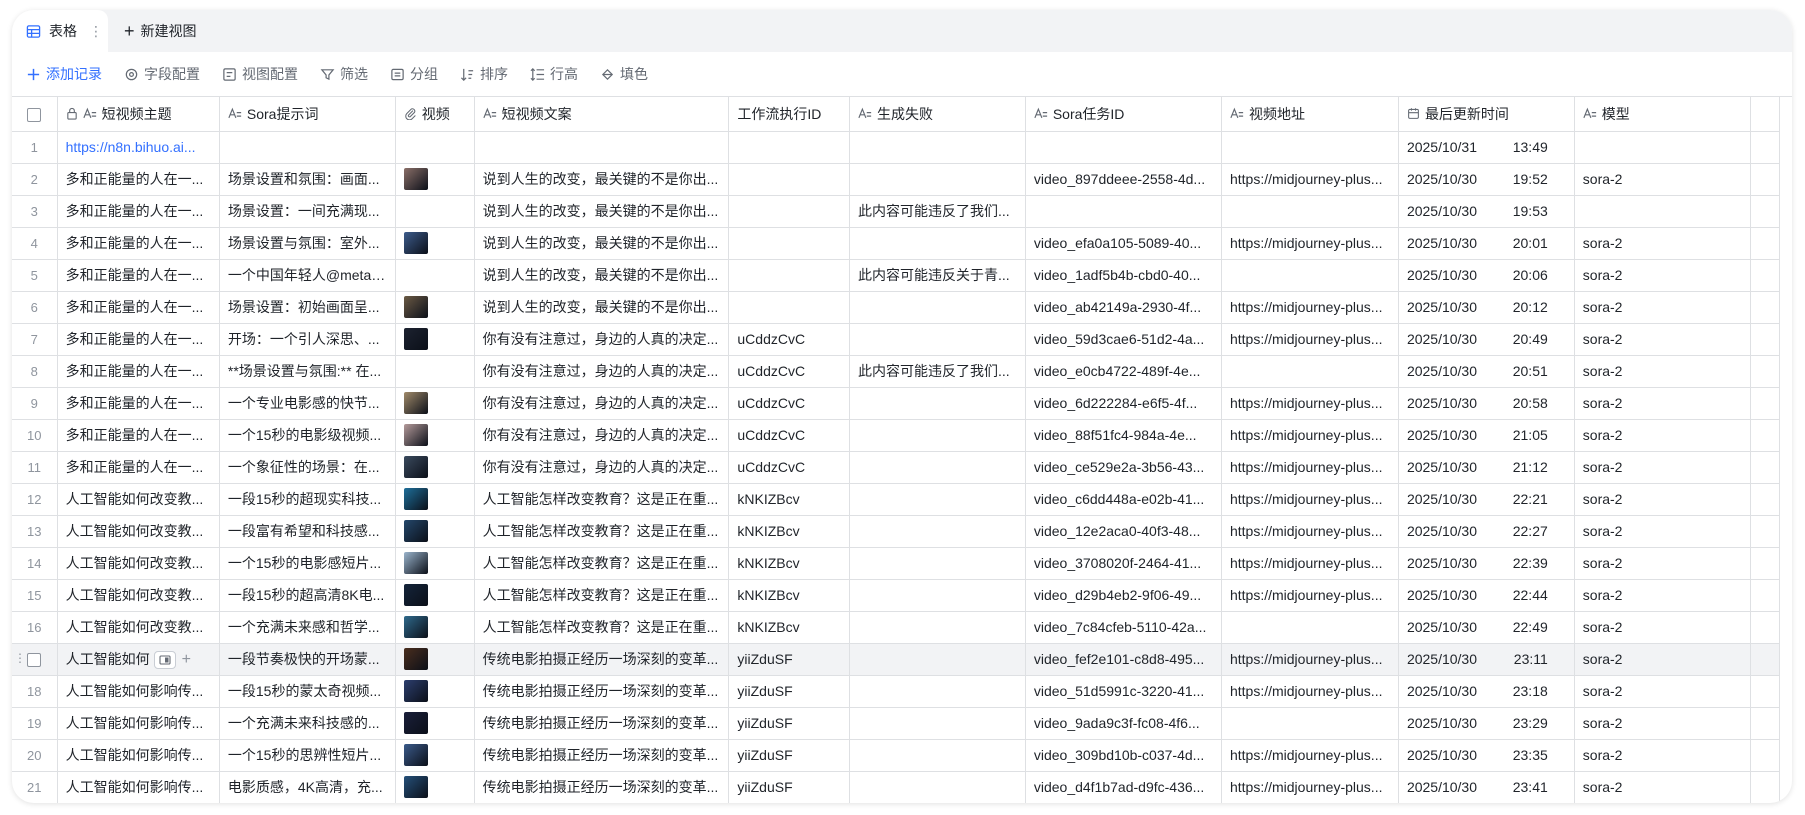  I want to click on row-number: 4, so click(35, 243).